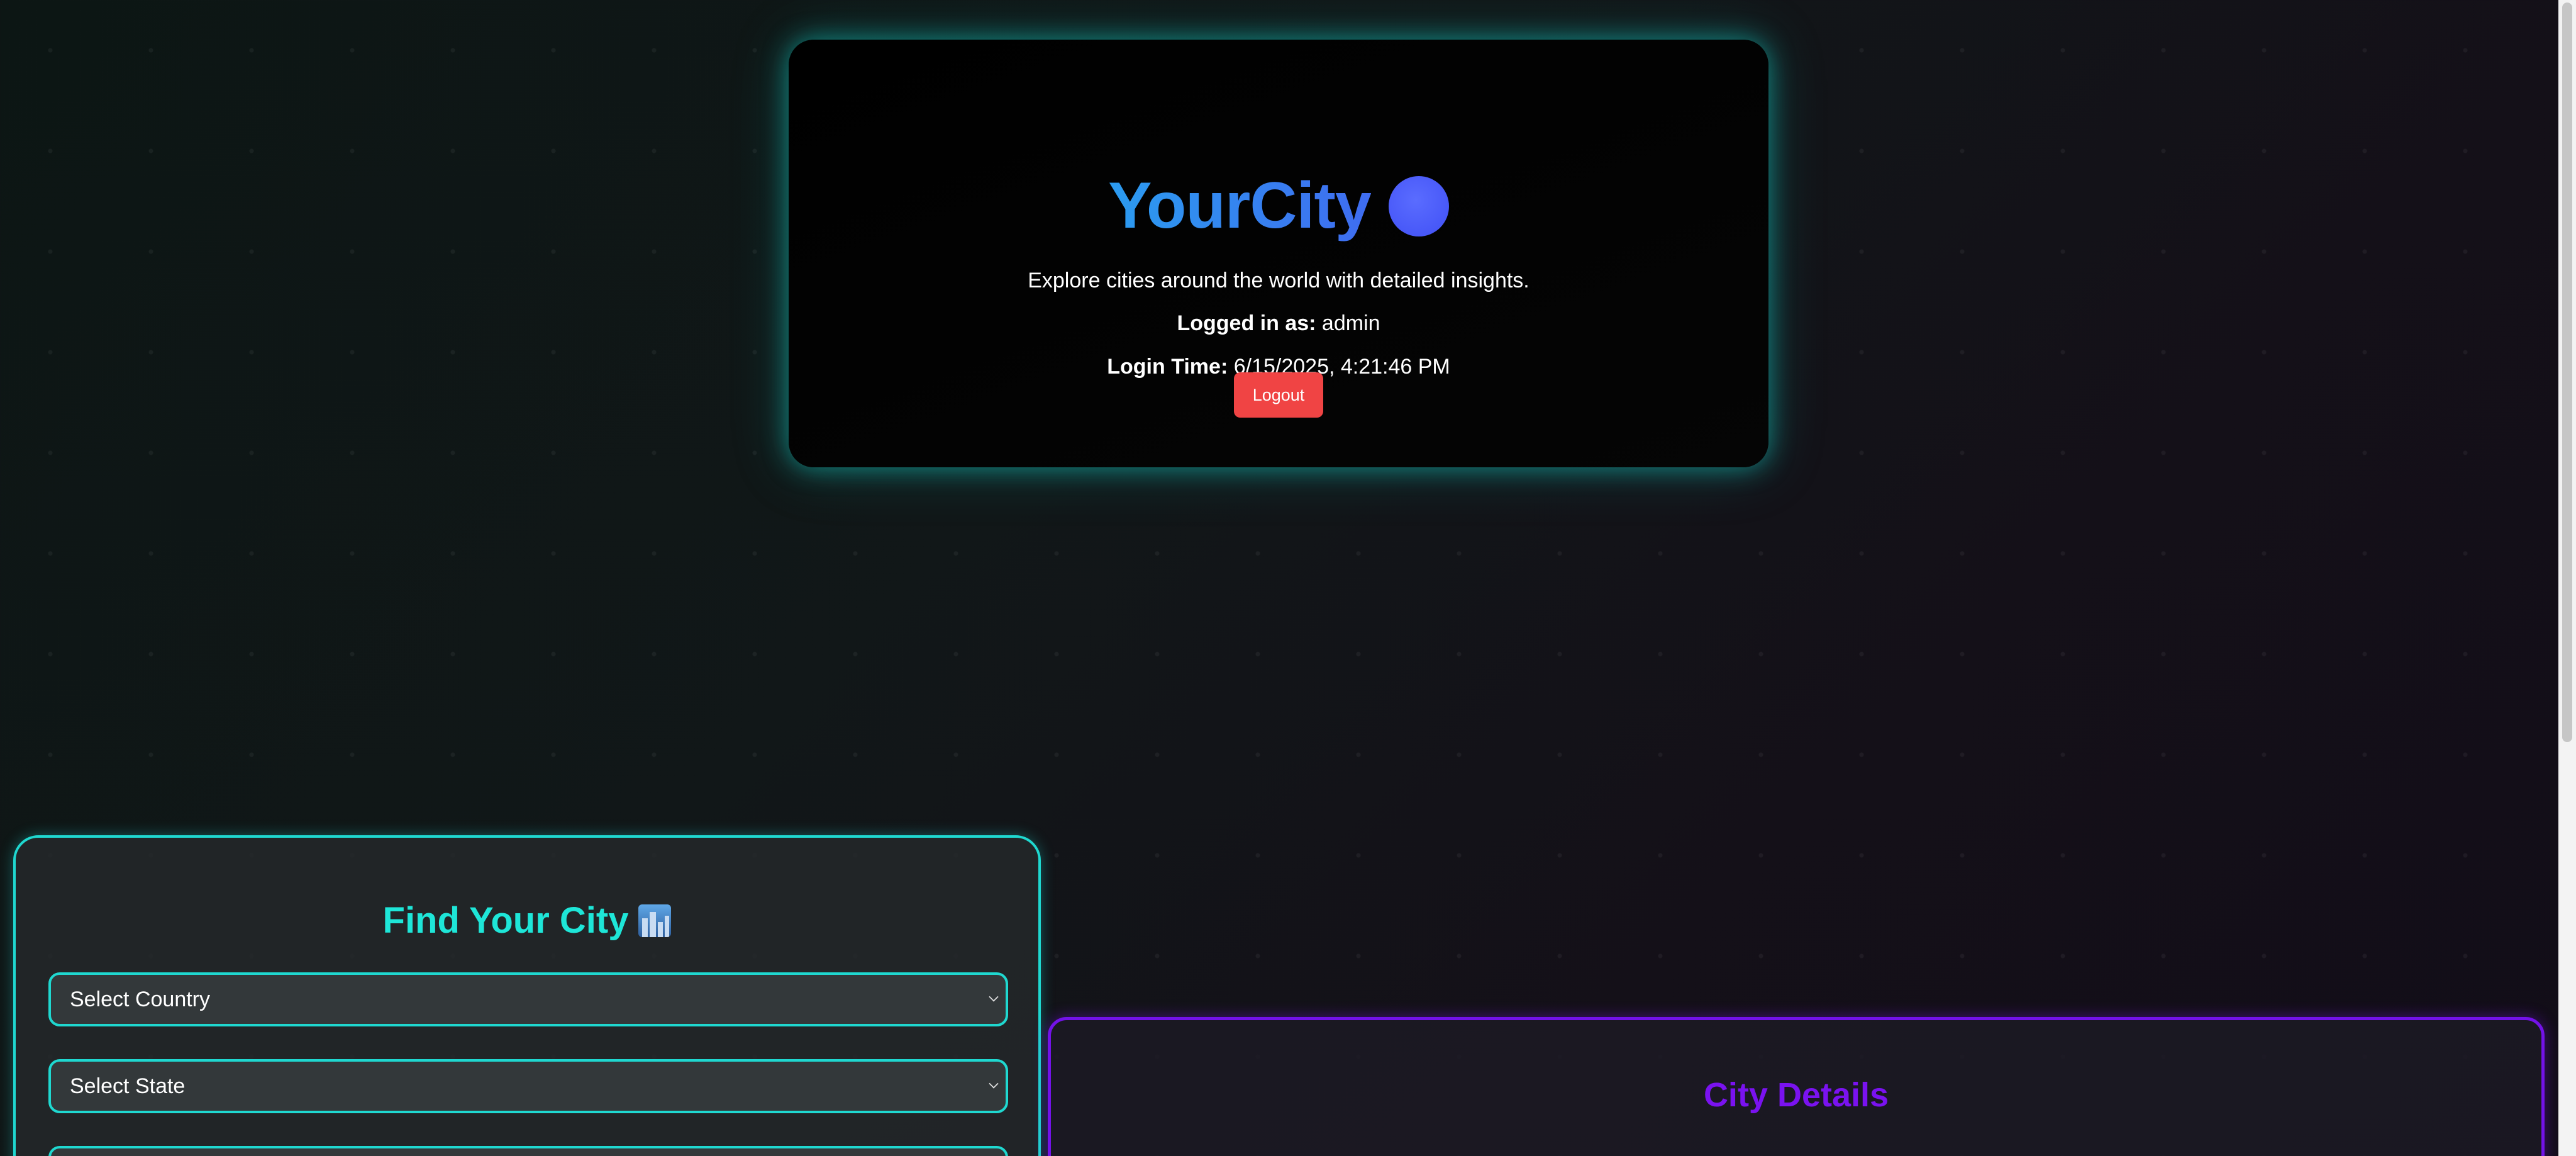  Describe the element at coordinates (1246, 323) in the screenshot. I see `logged-in-label: Logged in as:` at that location.